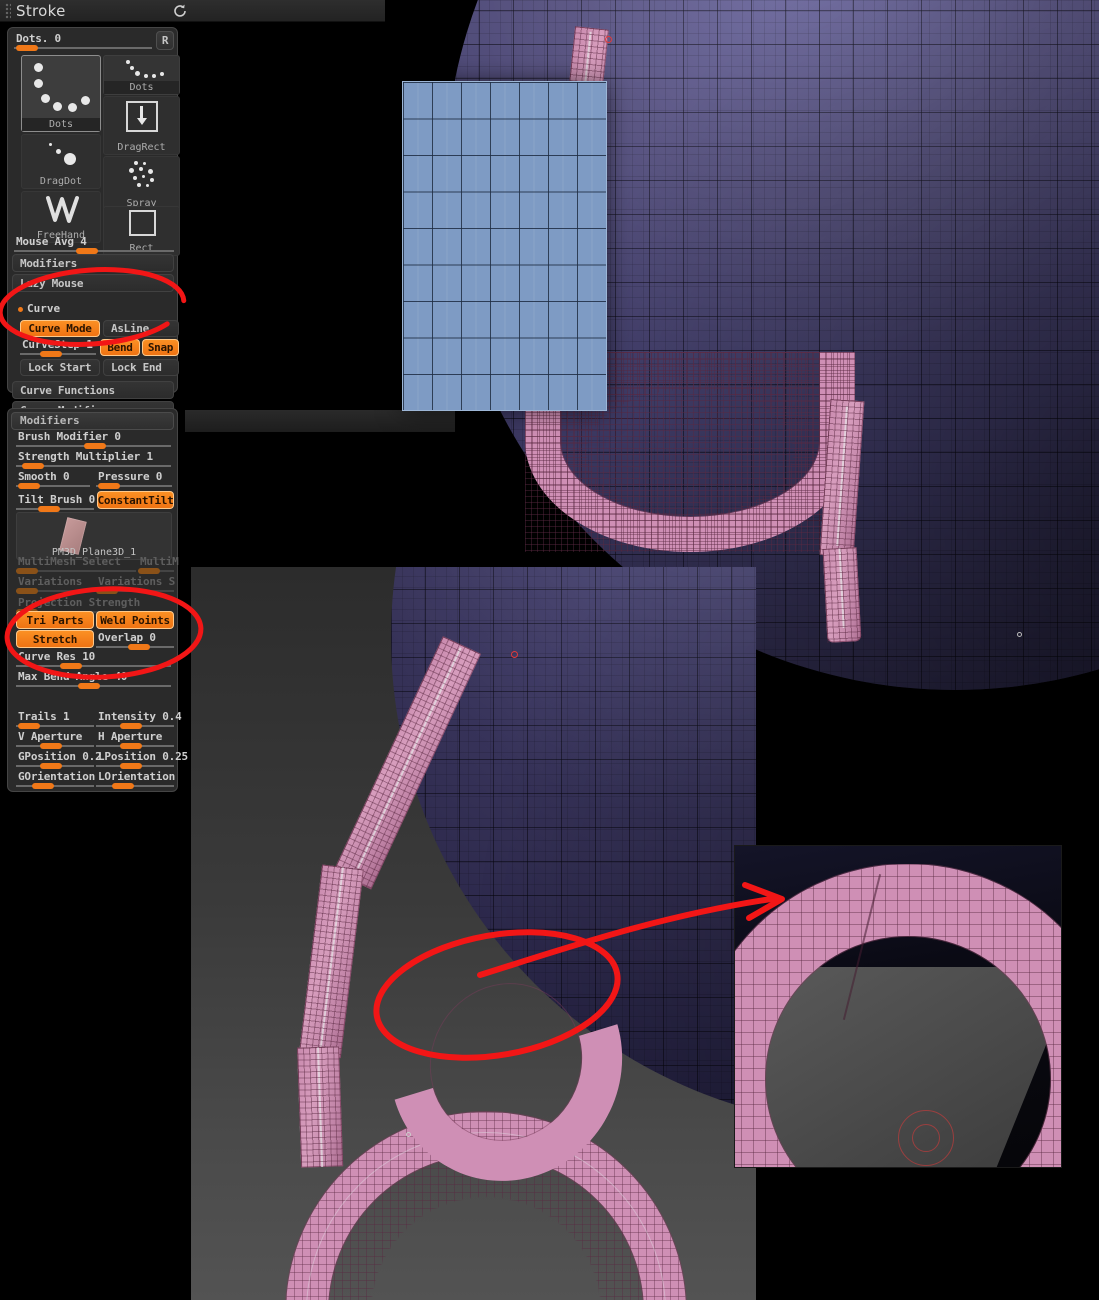  Describe the element at coordinates (60, 756) in the screenshot. I see `g-position-label: GPosition 0.2` at that location.